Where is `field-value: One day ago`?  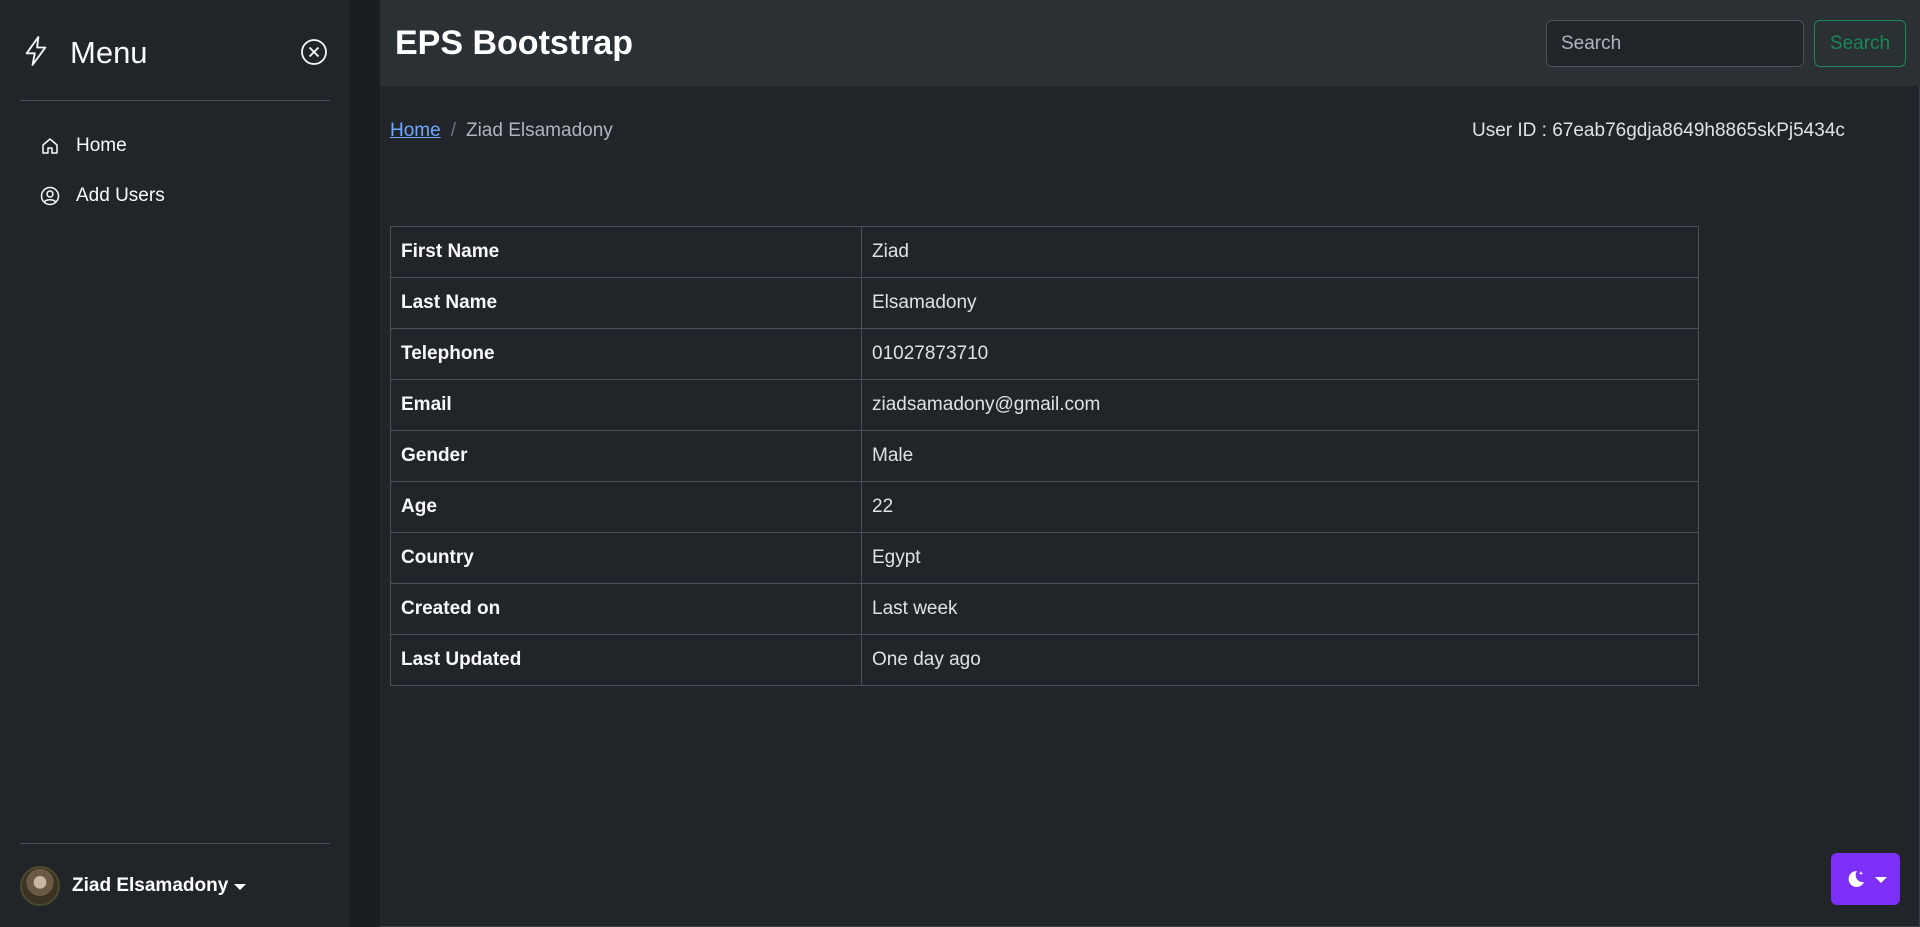
field-value: One day ago is located at coordinates (1280, 660).